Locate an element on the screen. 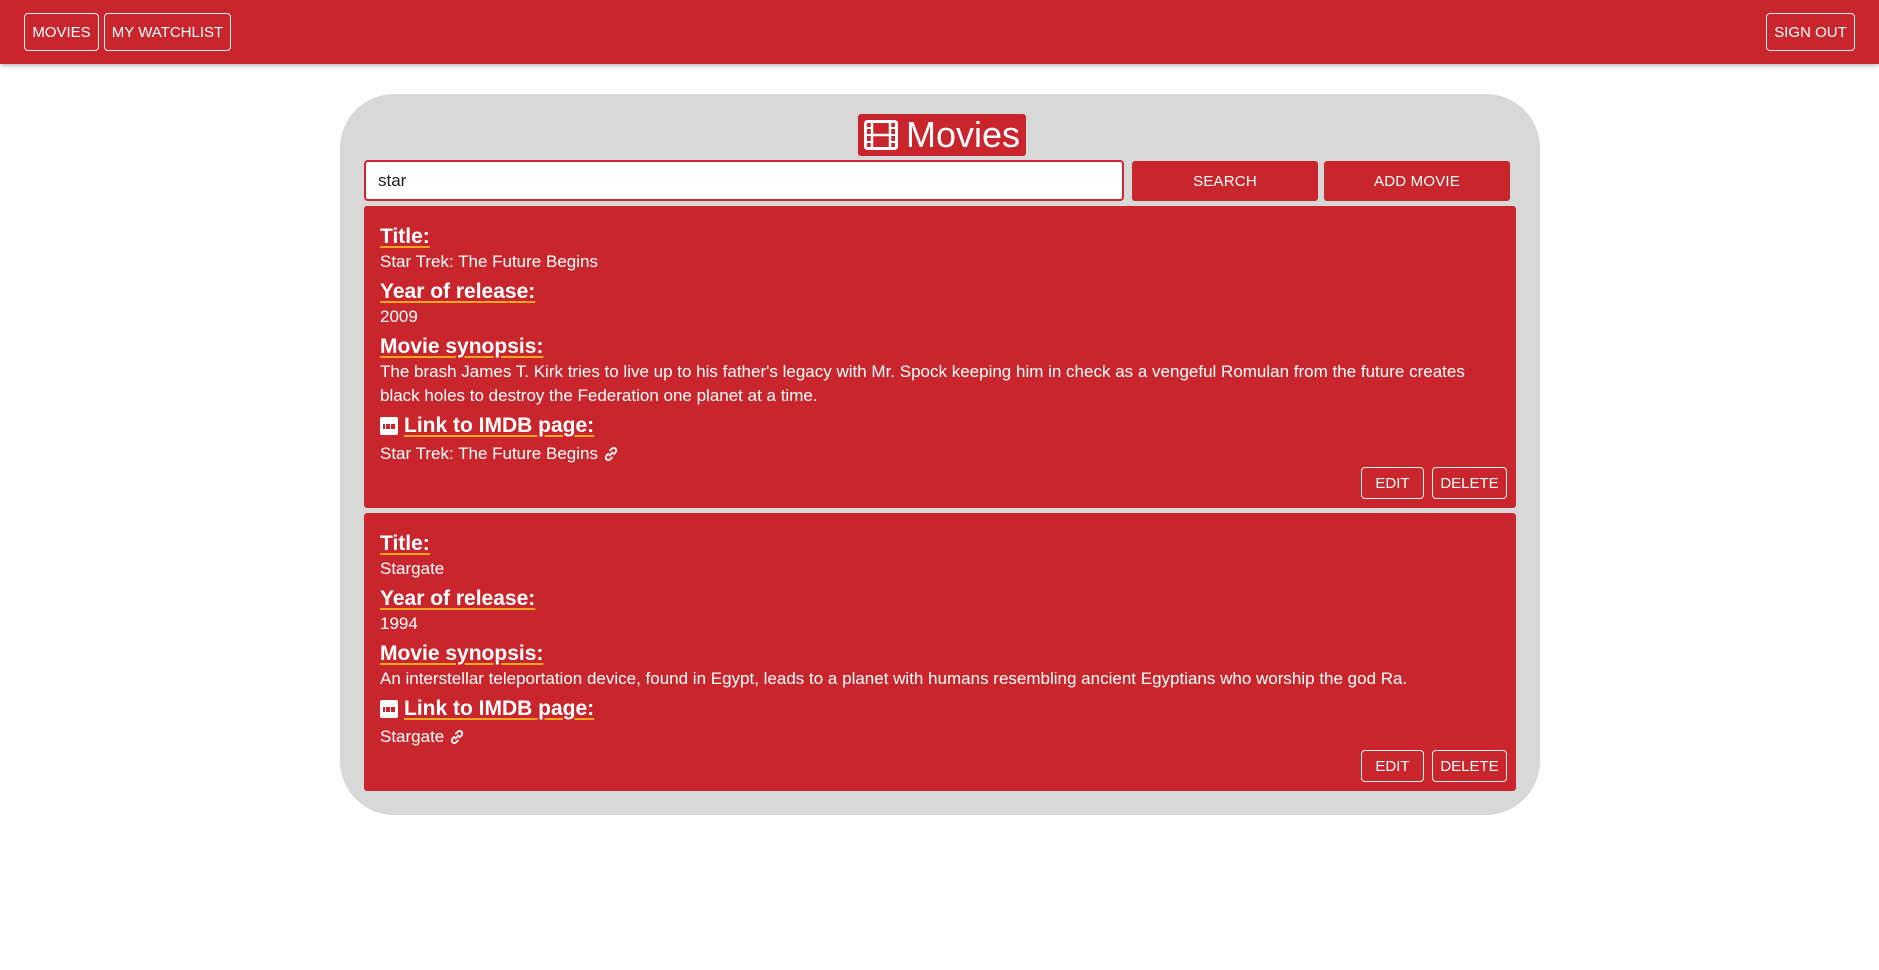  page-title: Movies is located at coordinates (942, 135).